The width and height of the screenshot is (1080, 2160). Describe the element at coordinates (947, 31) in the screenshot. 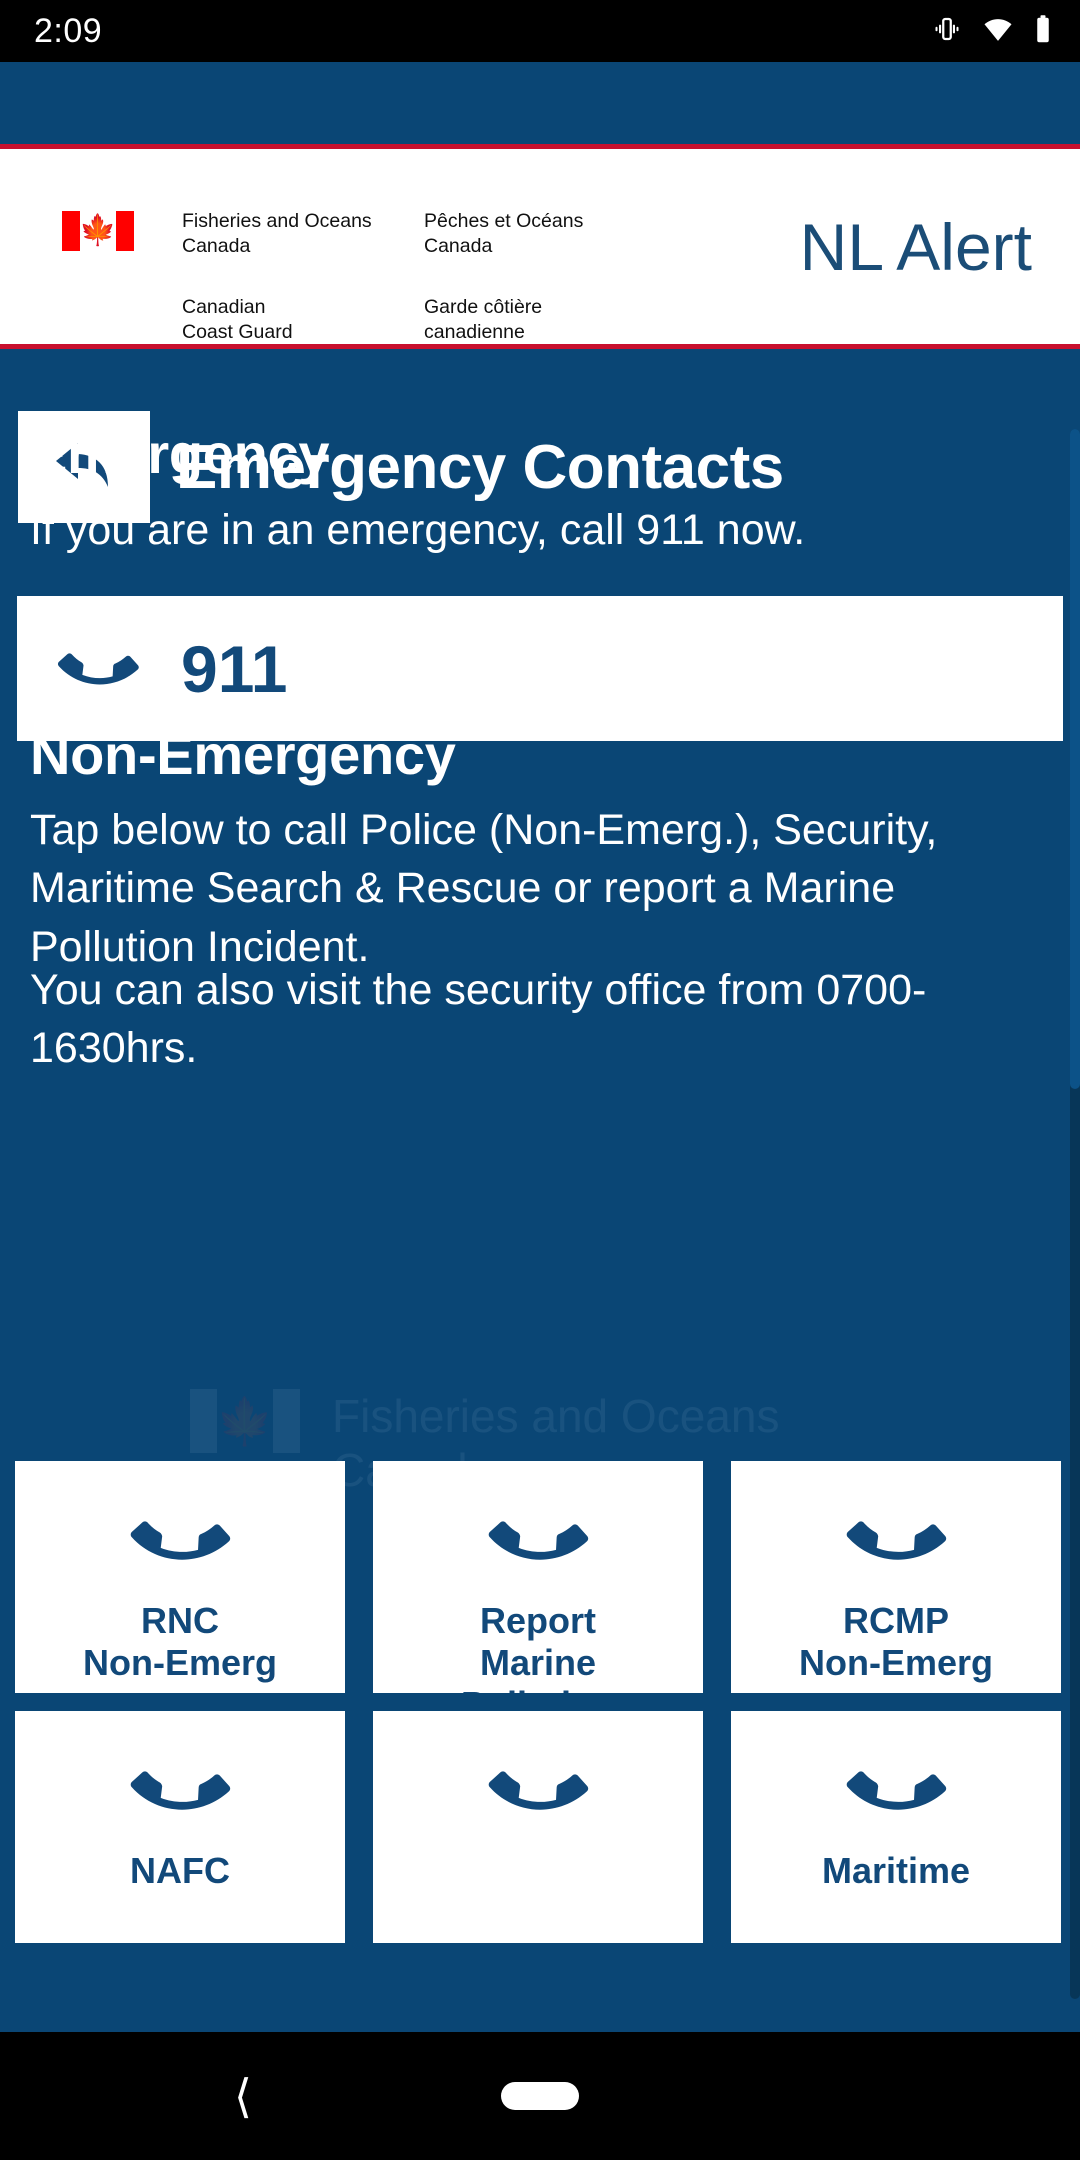

I see `vibrate-icon` at that location.